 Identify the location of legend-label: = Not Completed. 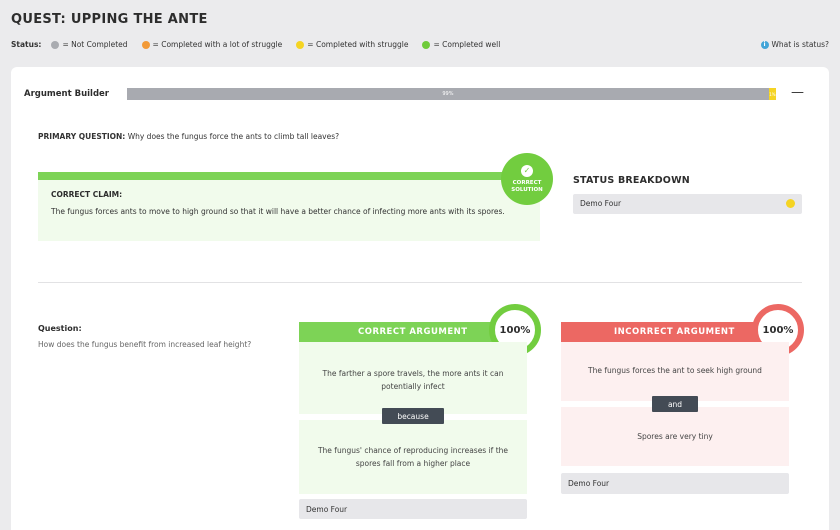
(95, 44).